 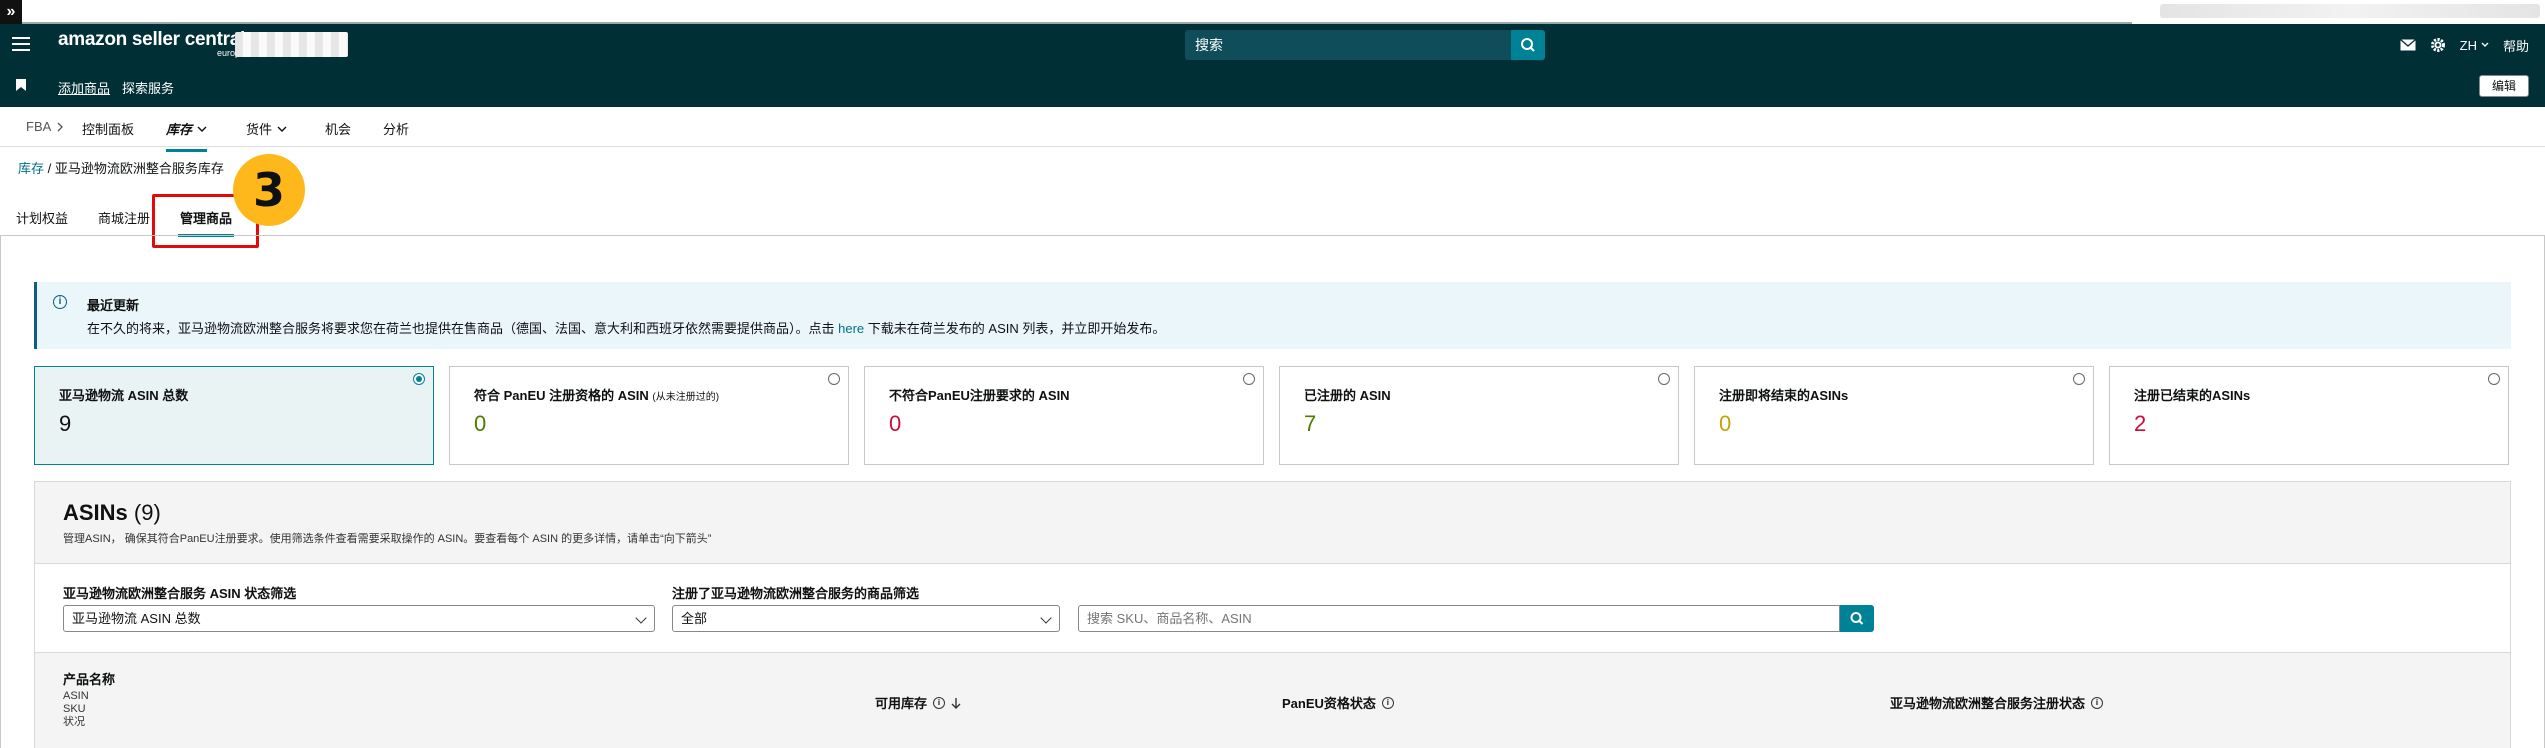 I want to click on header-search, so click(x=1365, y=45).